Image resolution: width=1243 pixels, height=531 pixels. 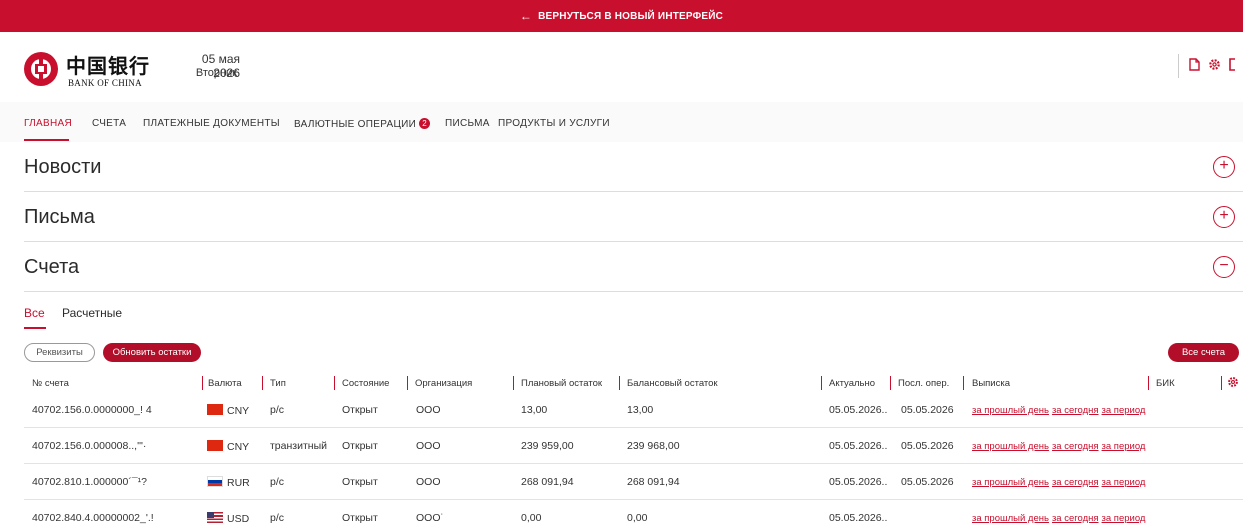 What do you see at coordinates (93, 518) in the screenshot?
I see `account-number: 40702.840.4.00000002_'.!` at bounding box center [93, 518].